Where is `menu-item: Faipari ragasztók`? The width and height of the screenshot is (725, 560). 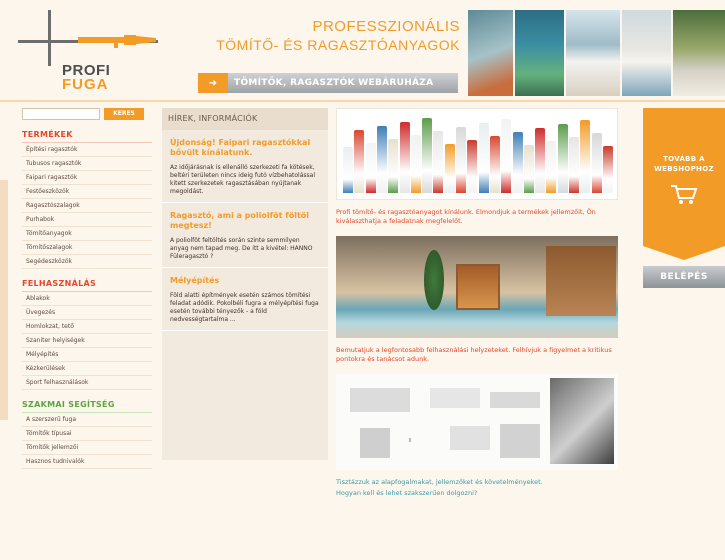 menu-item: Faipari ragasztók is located at coordinates (87, 178).